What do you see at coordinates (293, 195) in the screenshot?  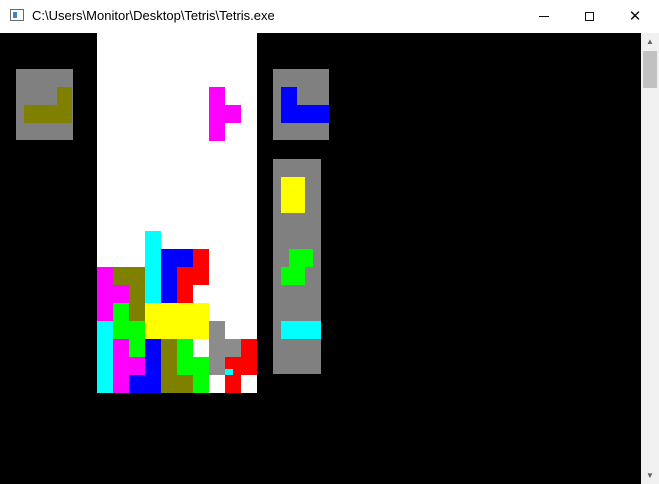 I see `queue-piece-o-block` at bounding box center [293, 195].